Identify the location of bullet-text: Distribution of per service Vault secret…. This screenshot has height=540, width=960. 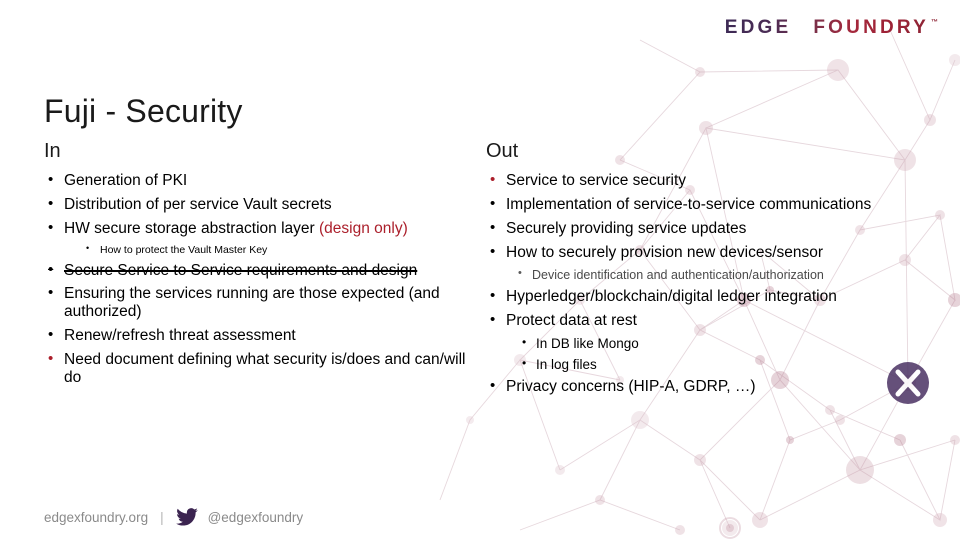
(198, 204).